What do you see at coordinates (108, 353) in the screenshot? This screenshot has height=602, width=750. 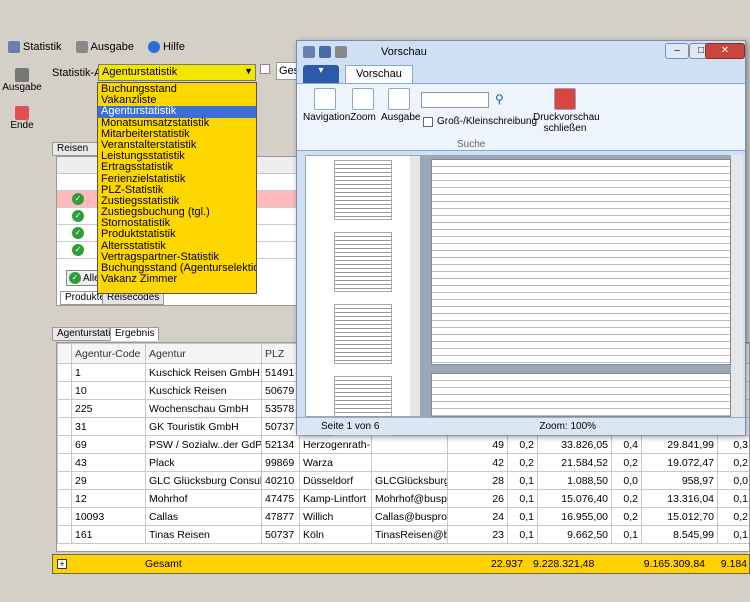 I see `column-header: Agentur-Code` at bounding box center [108, 353].